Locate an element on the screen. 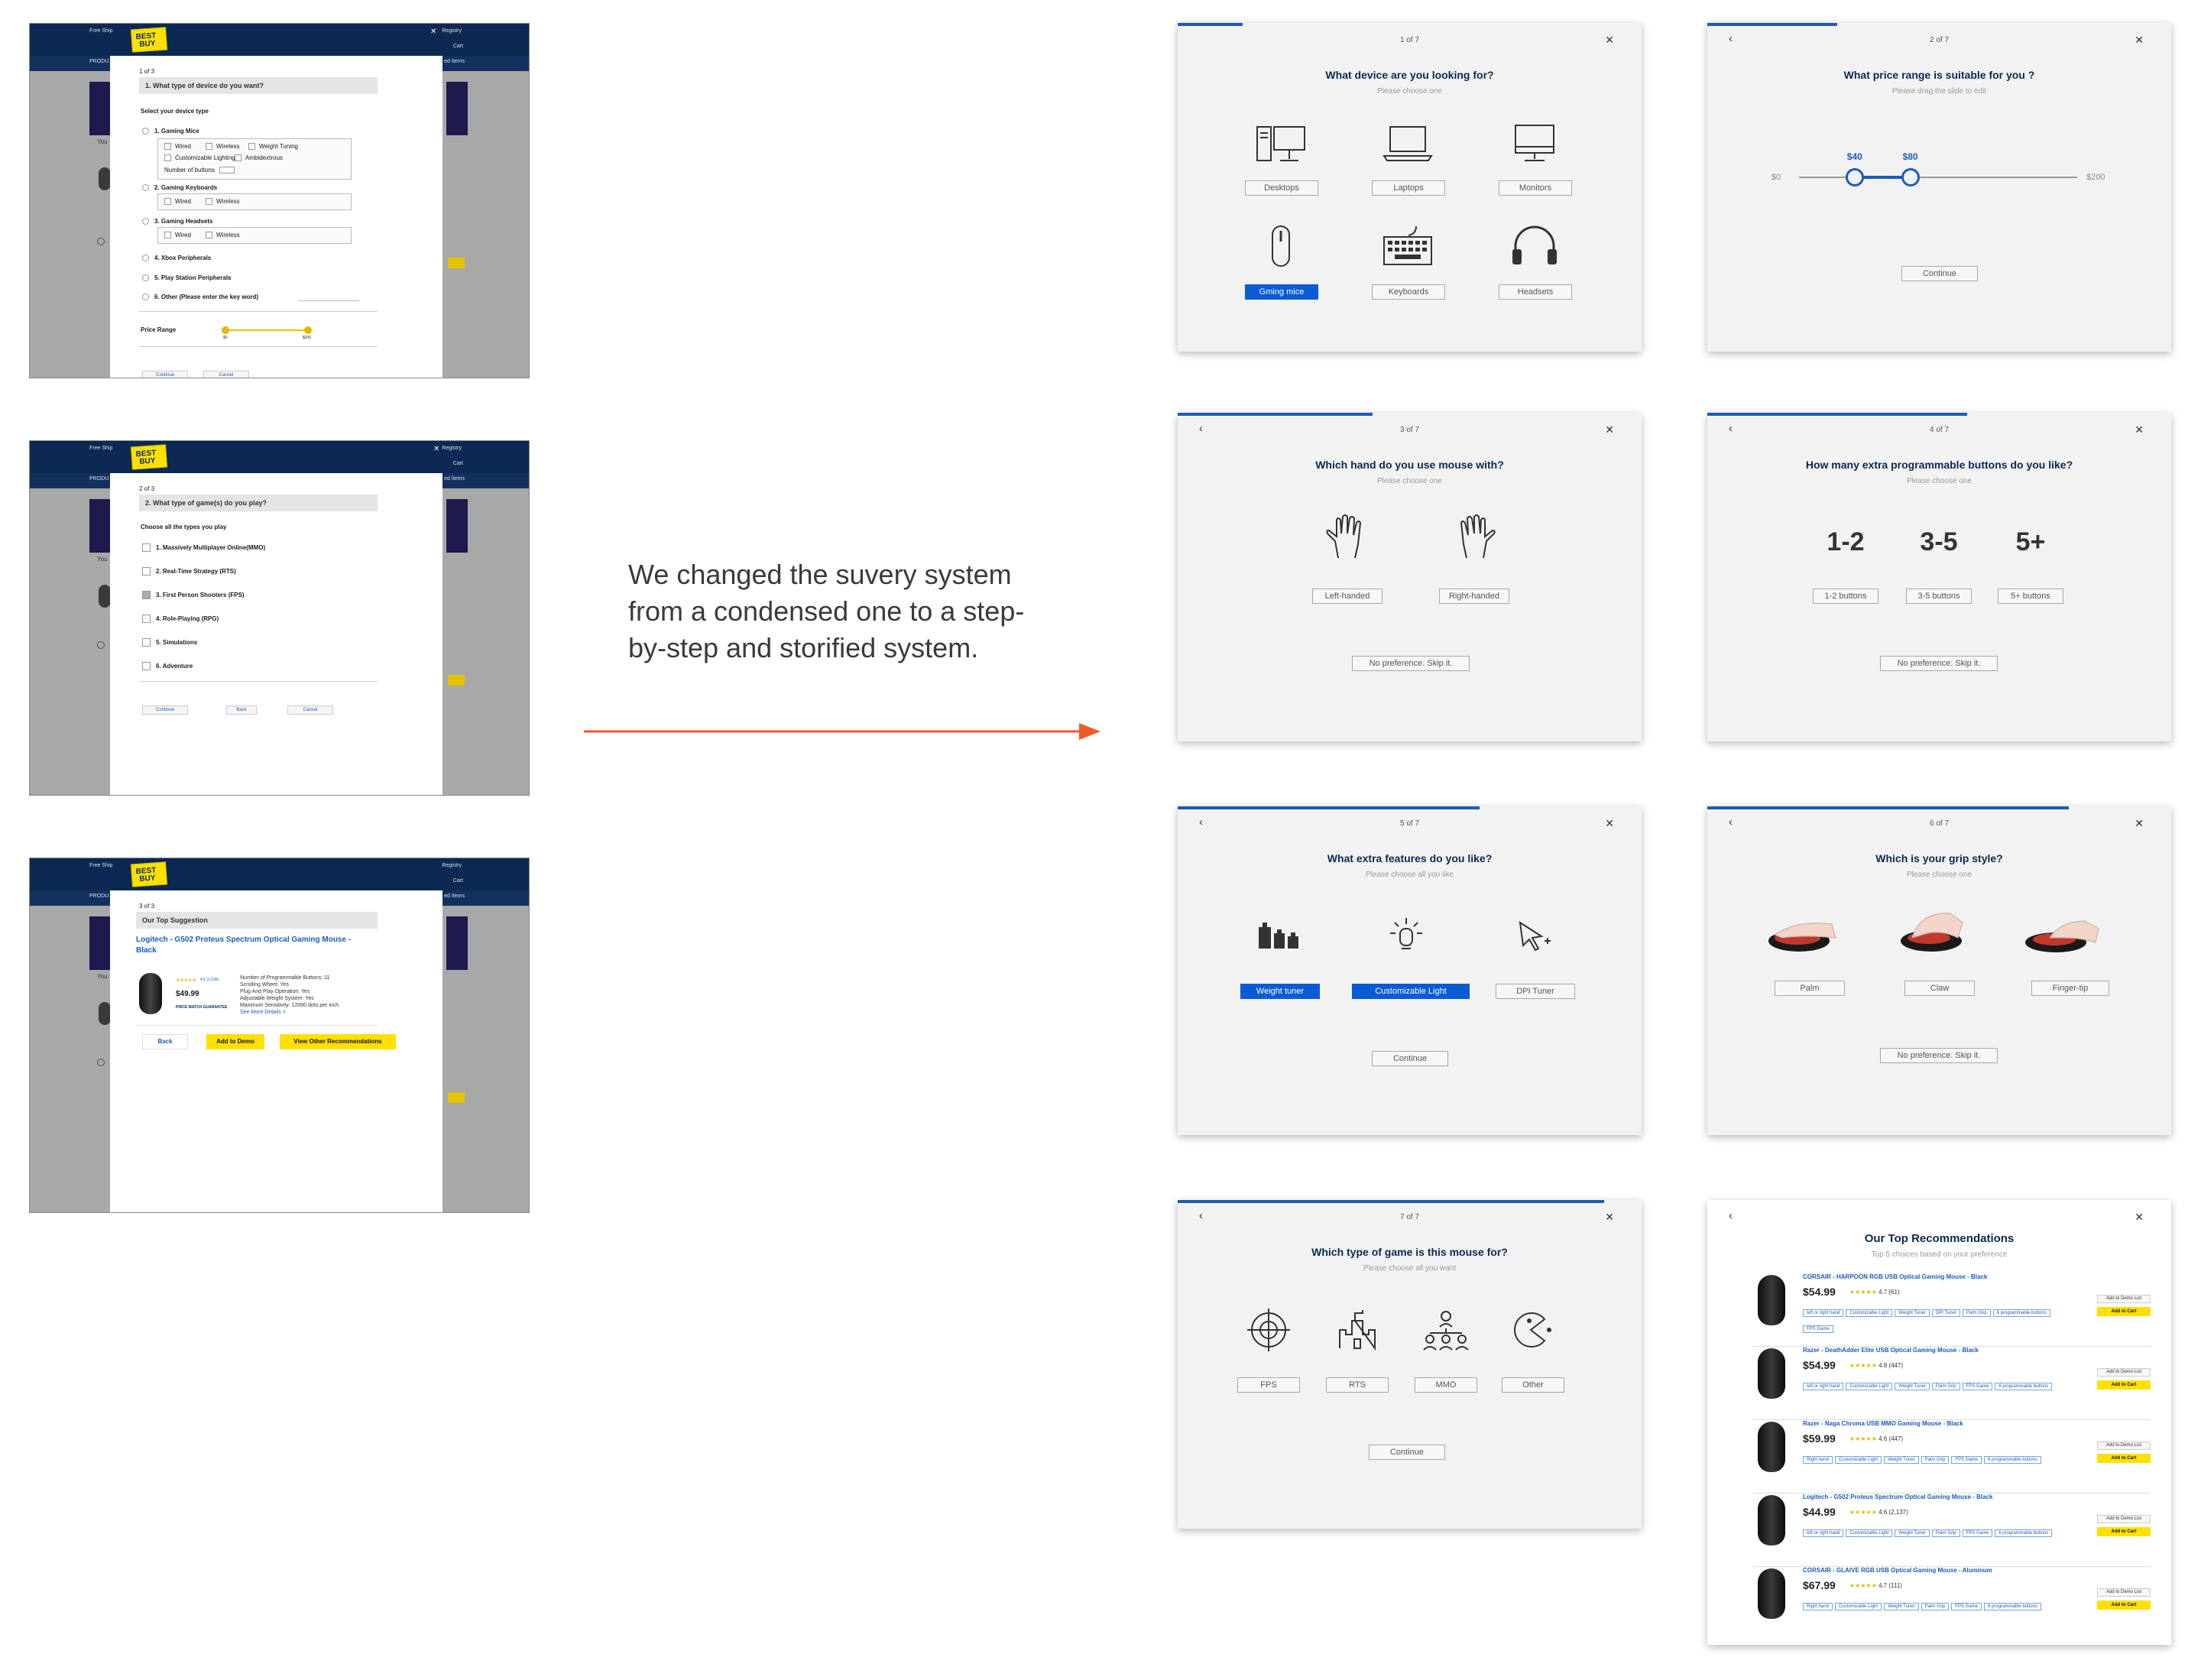 The image size is (2201, 1680). view-other-recommendations-button: View Other Recommendations is located at coordinates (338, 1041).